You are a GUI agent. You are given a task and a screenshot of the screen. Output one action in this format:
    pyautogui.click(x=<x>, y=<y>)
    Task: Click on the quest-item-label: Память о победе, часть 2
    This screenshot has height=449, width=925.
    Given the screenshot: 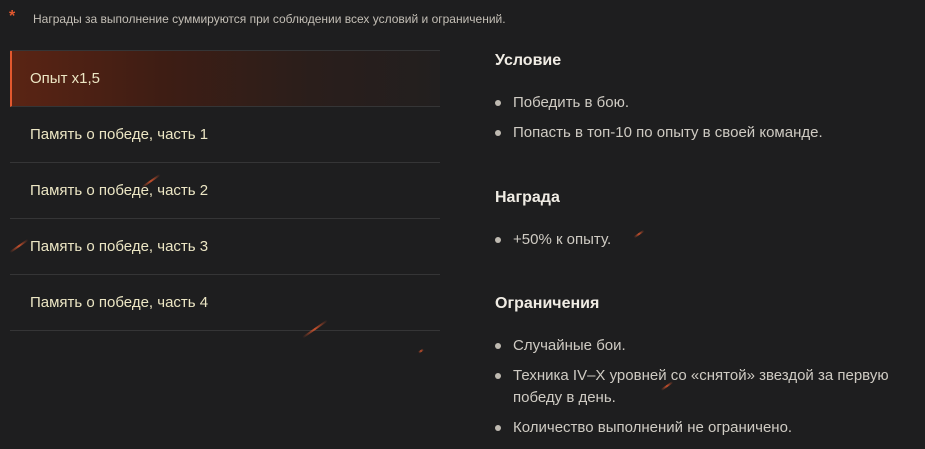 What is the action you would take?
    pyautogui.click(x=119, y=190)
    